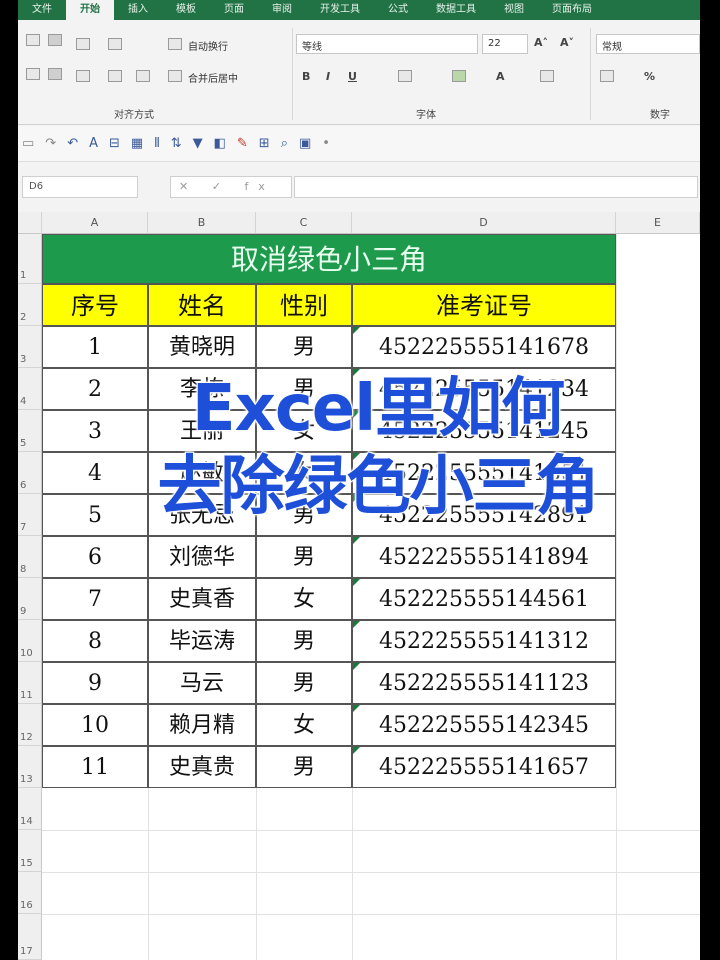 The image size is (720, 960). I want to click on bold-icon: B, so click(306, 76).